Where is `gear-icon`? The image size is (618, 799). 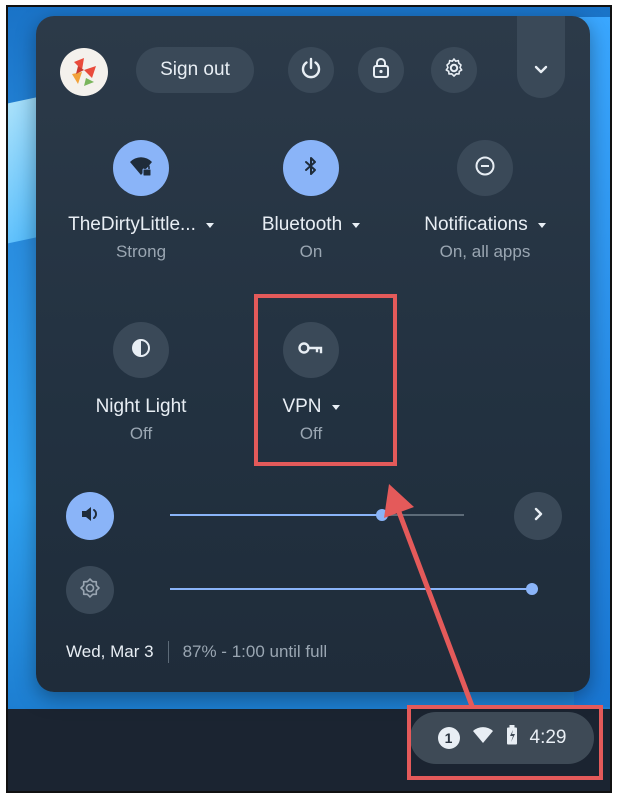
gear-icon is located at coordinates (454, 70).